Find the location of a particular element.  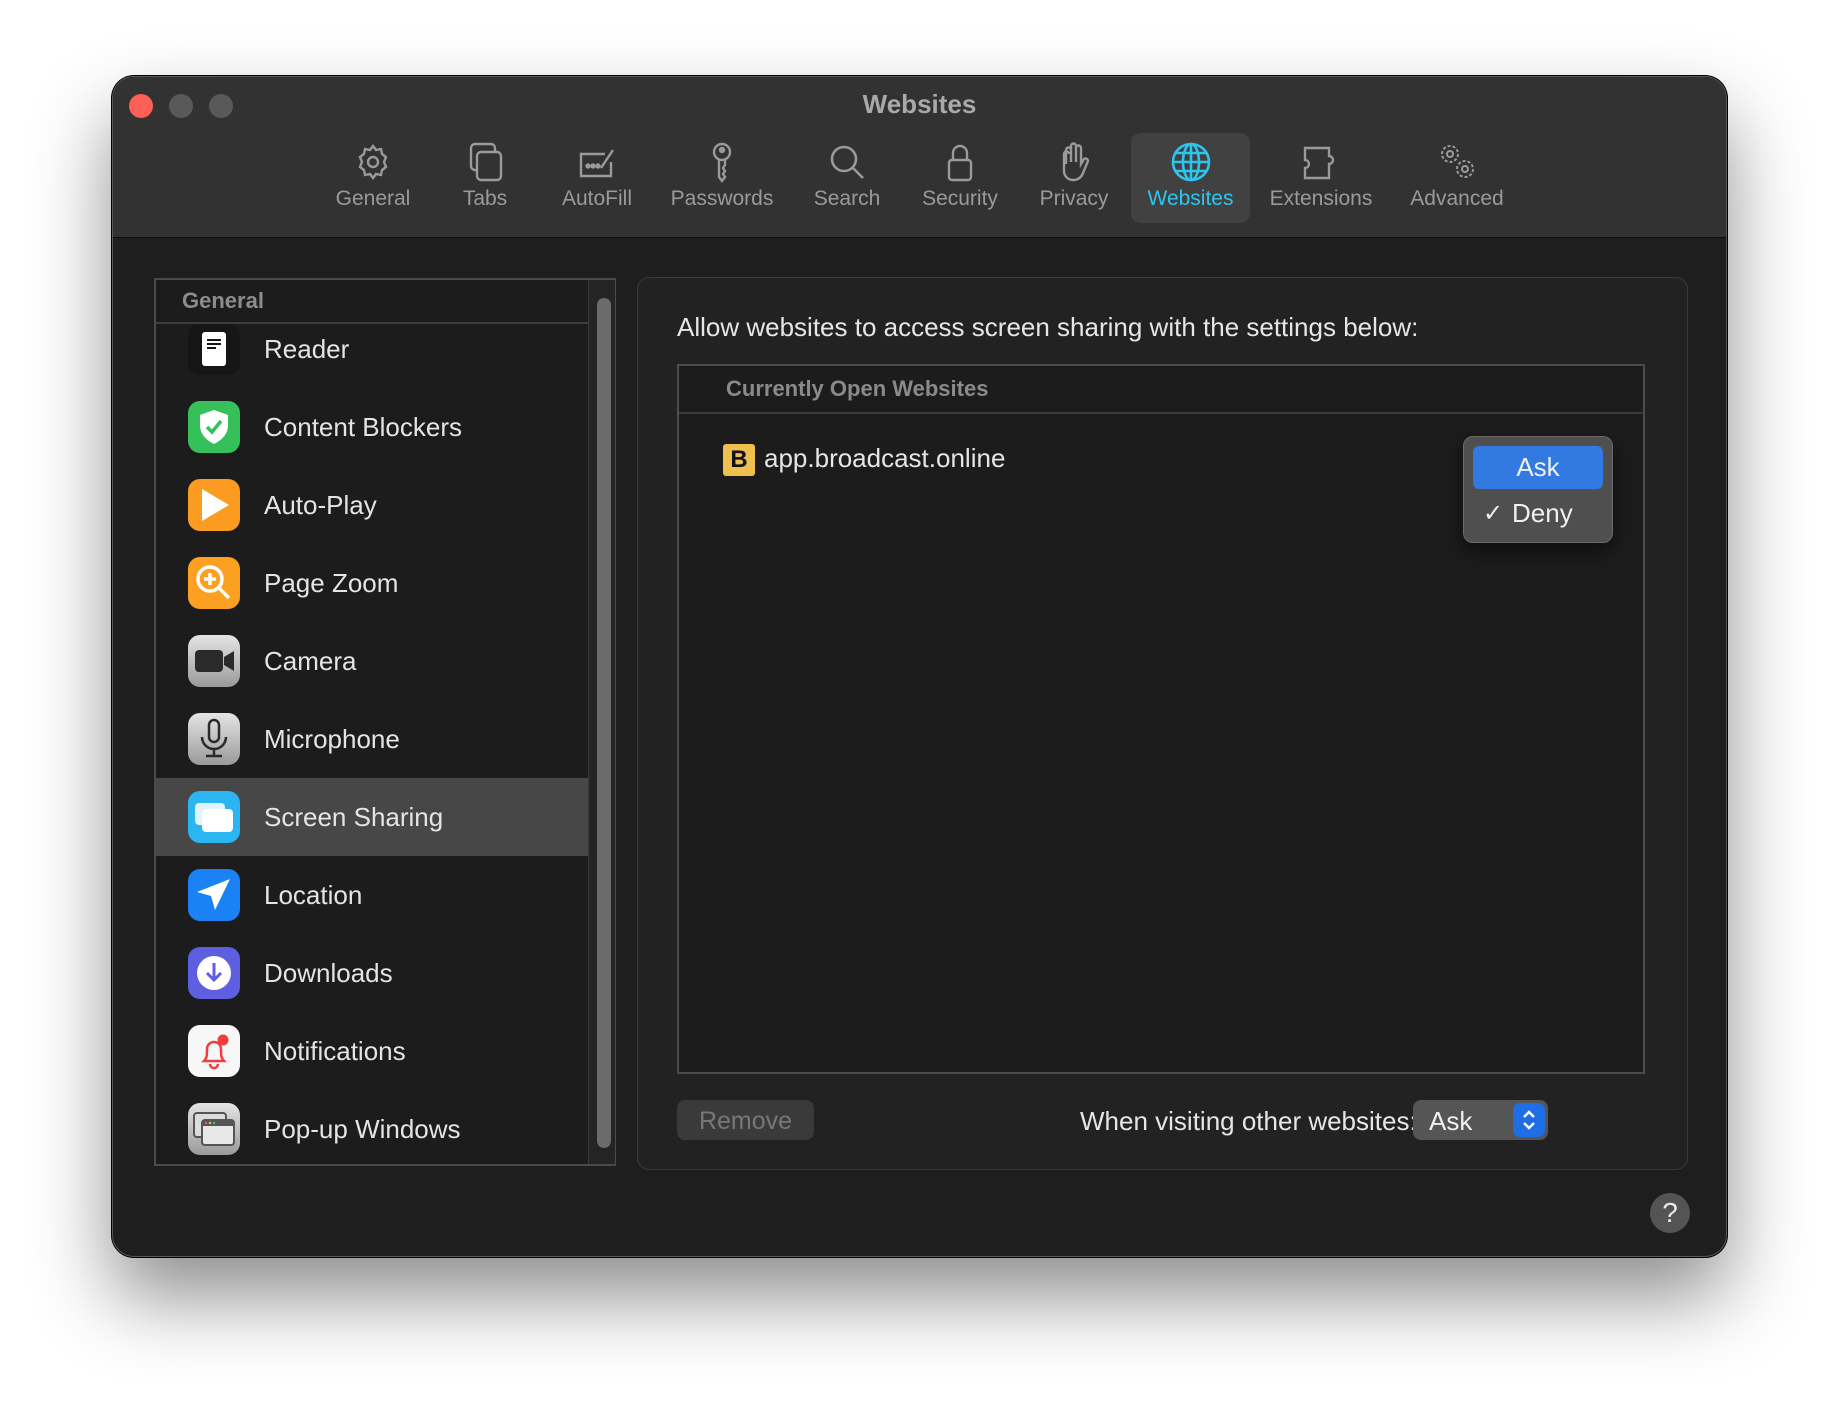

tab-search: Search is located at coordinates (847, 178).